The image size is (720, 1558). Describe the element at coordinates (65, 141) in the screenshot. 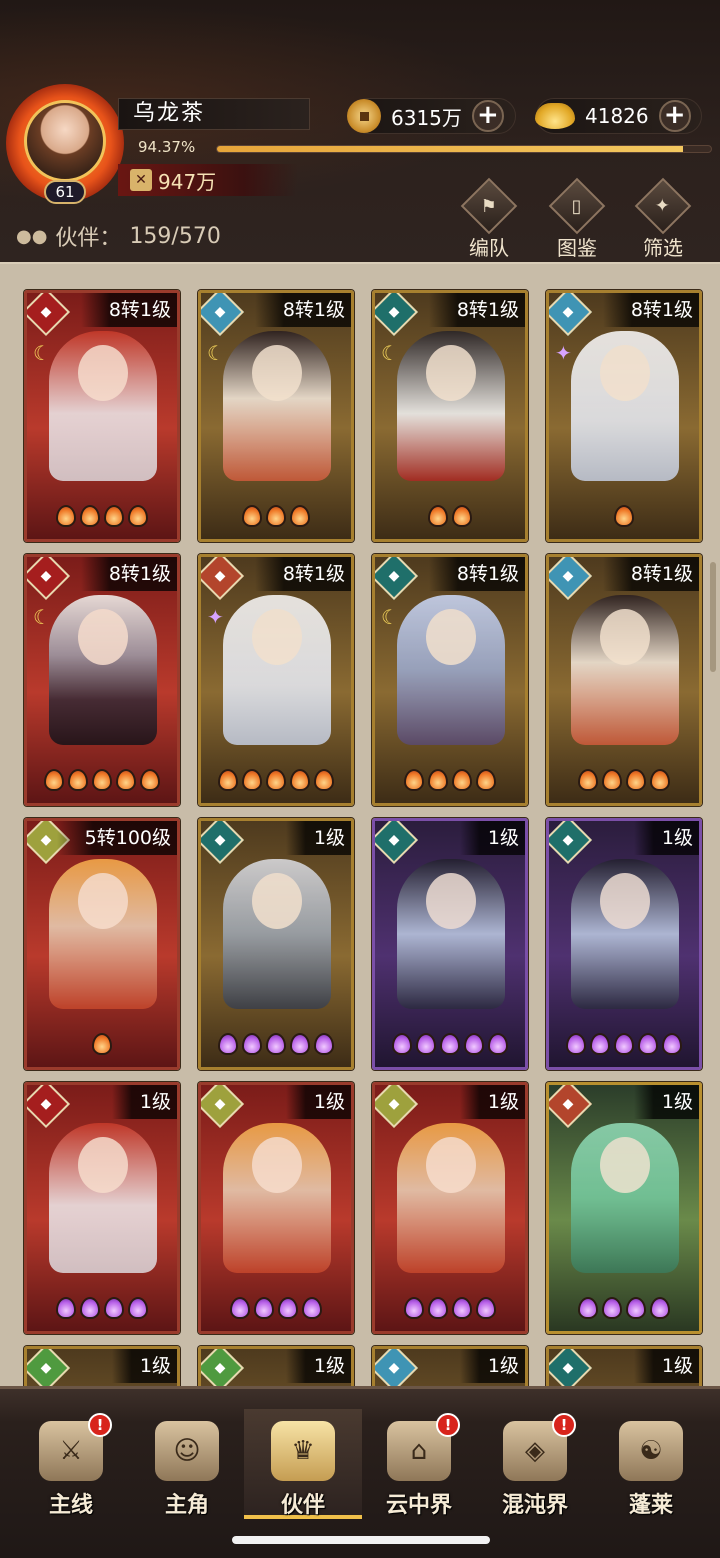

I see `avatar` at that location.